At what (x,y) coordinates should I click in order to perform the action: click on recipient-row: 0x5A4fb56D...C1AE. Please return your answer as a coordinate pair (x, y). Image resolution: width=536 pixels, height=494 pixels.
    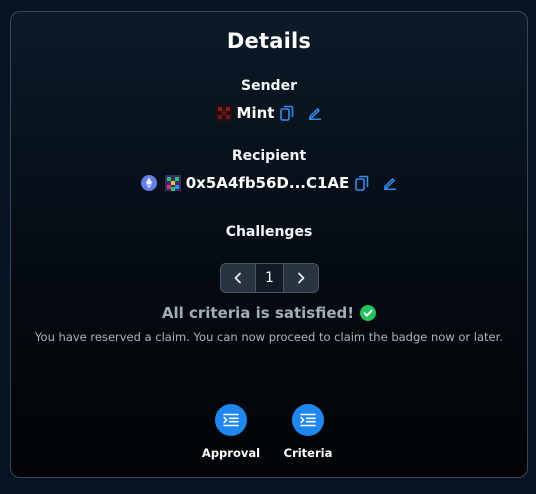
    Looking at the image, I should click on (269, 183).